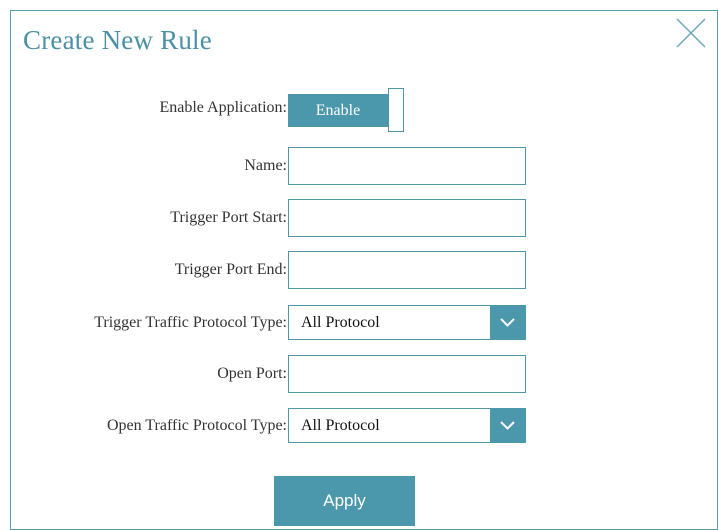  I want to click on dialog-title: Create New Rule, so click(117, 40).